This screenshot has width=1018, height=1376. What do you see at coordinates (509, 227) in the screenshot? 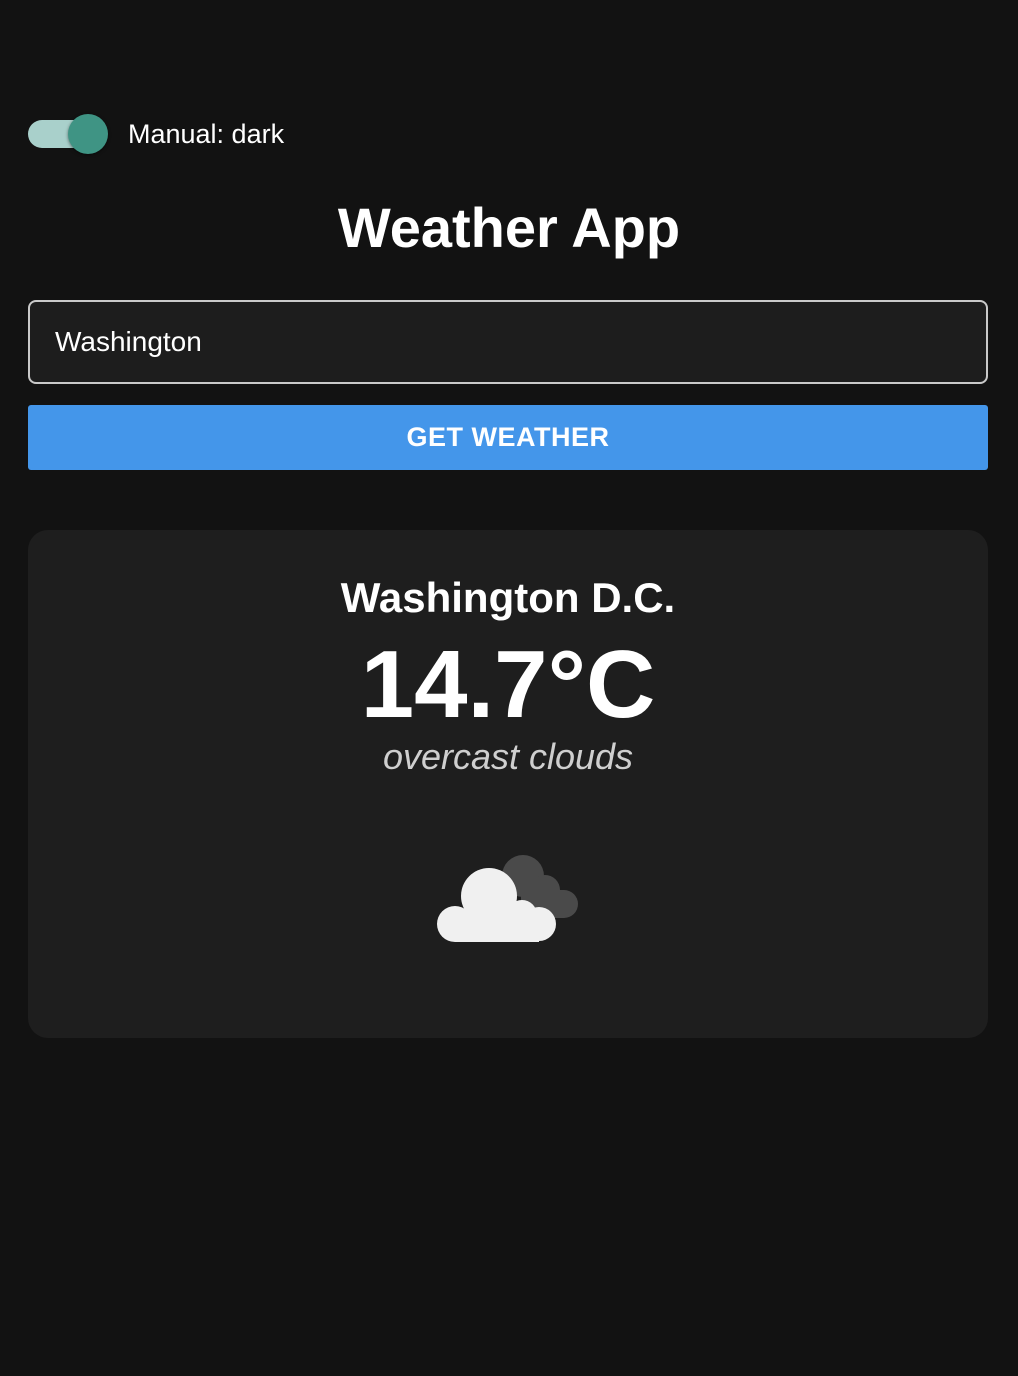
I see `page-title: Weather App` at bounding box center [509, 227].